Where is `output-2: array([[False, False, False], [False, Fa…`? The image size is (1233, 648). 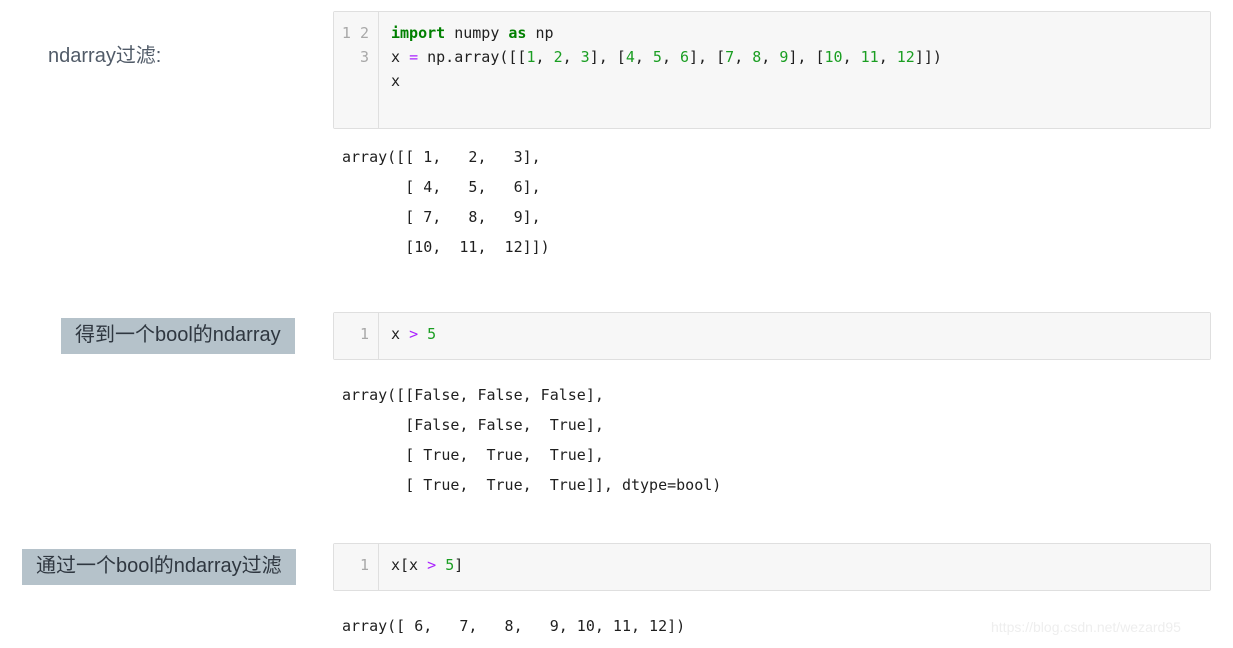
output-2: array([[False, False, False], [False, Fa… is located at coordinates (532, 440).